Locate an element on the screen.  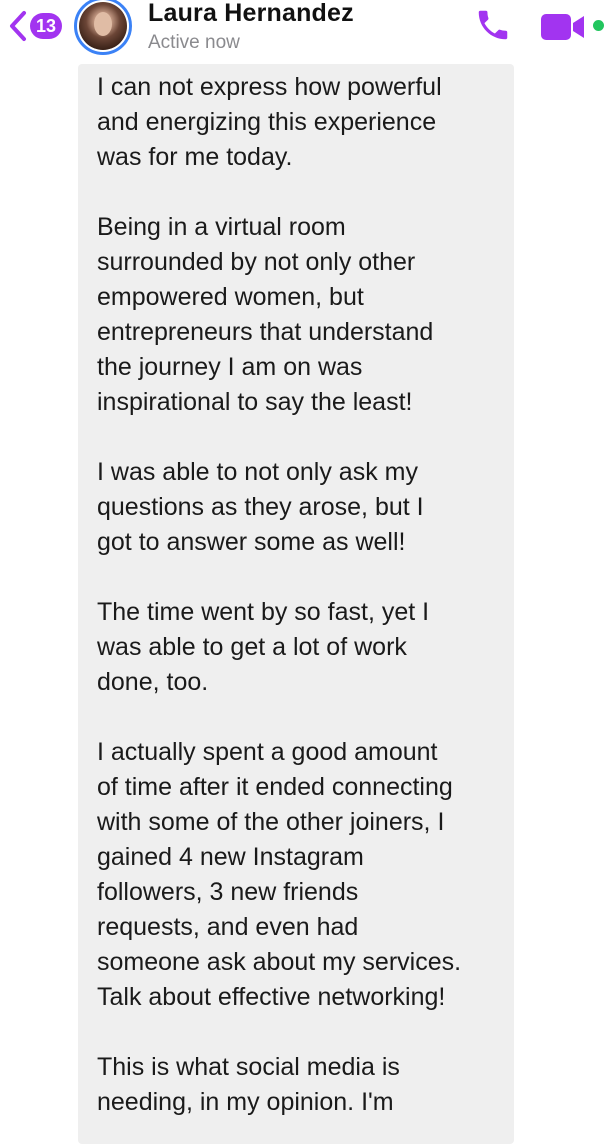
chevron-left-icon is located at coordinates (18, 26).